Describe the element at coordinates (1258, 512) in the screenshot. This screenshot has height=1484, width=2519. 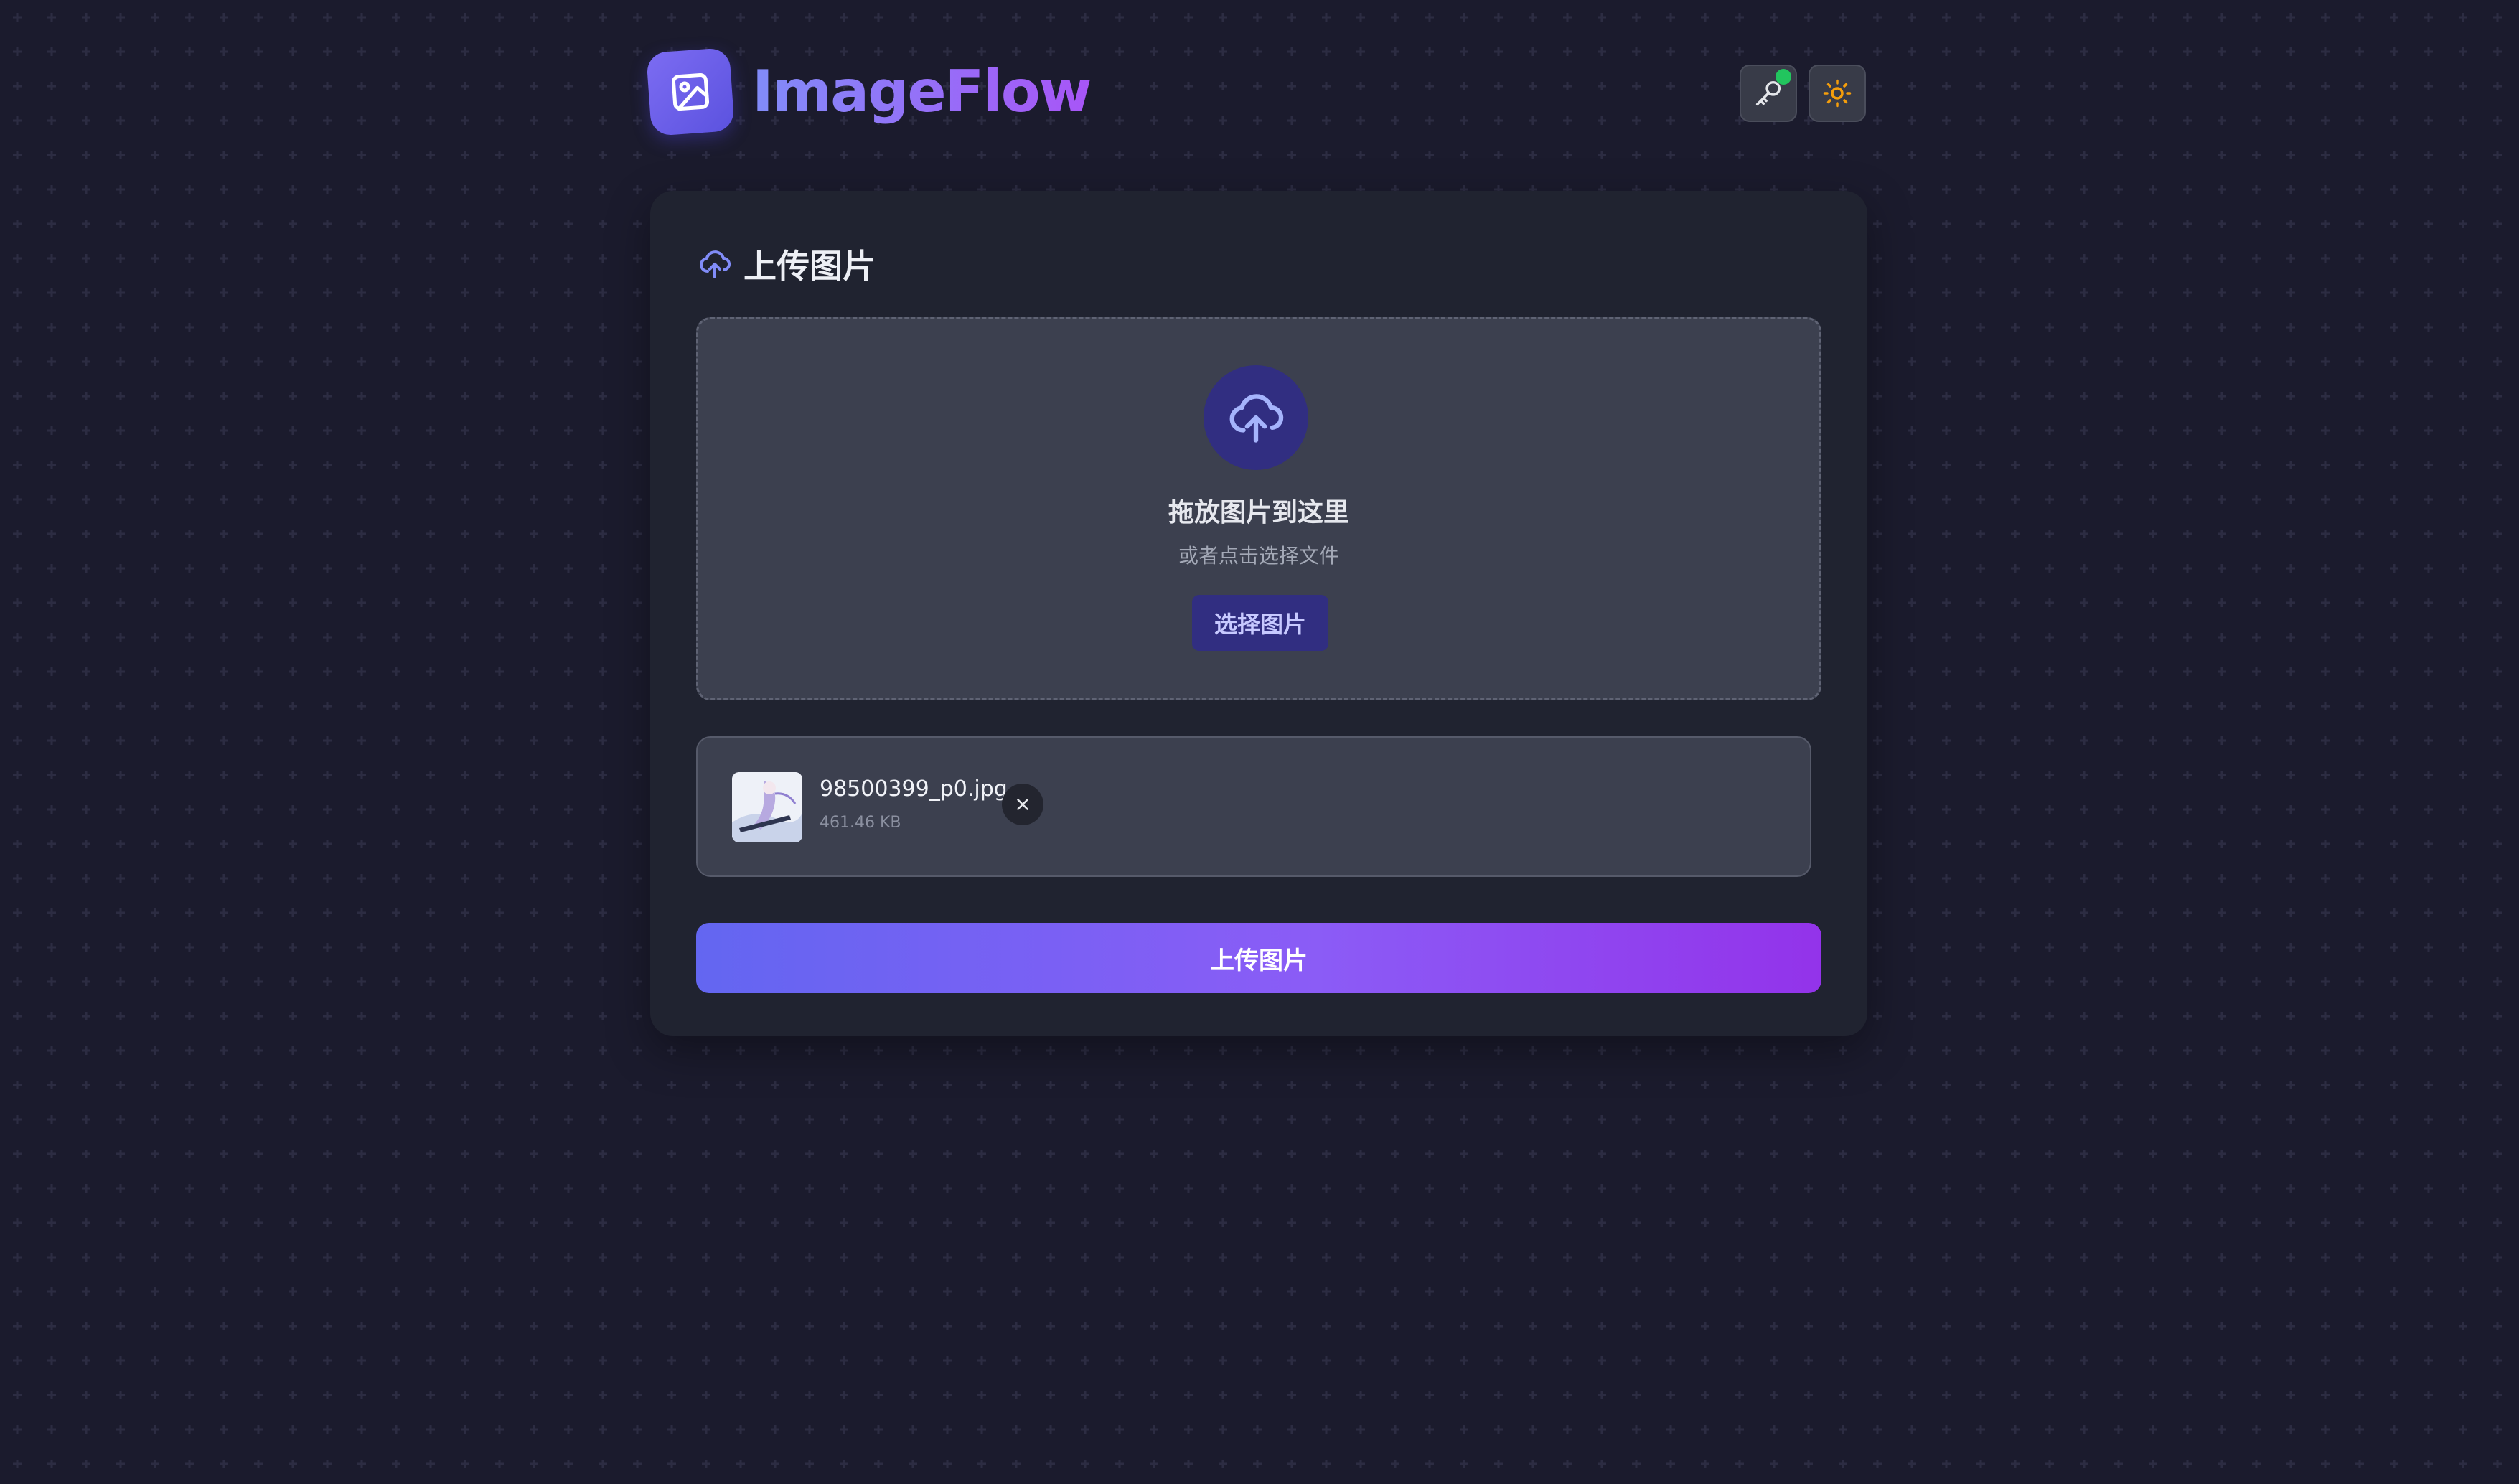
I see `dropzone-title: 拖放图片到这里` at that location.